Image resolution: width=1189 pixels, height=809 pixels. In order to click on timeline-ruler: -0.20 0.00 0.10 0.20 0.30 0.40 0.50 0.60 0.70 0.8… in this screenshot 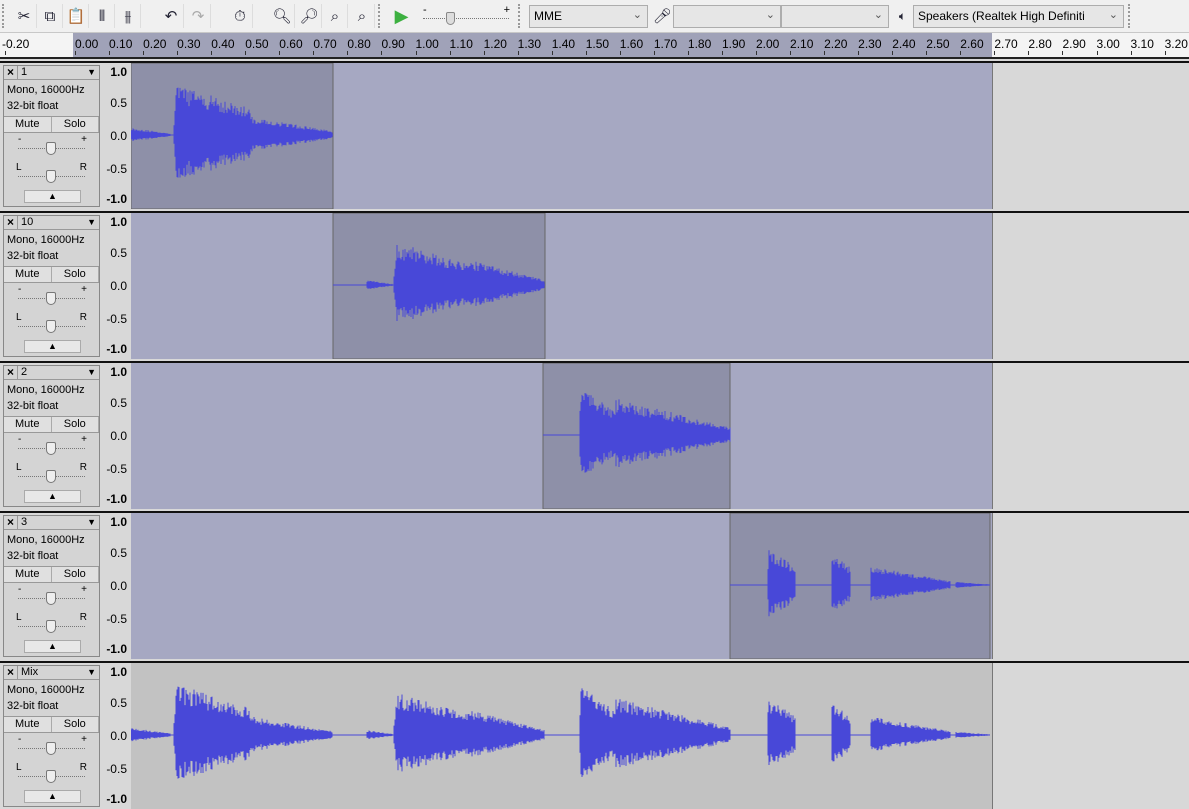, I will do `click(594, 46)`.